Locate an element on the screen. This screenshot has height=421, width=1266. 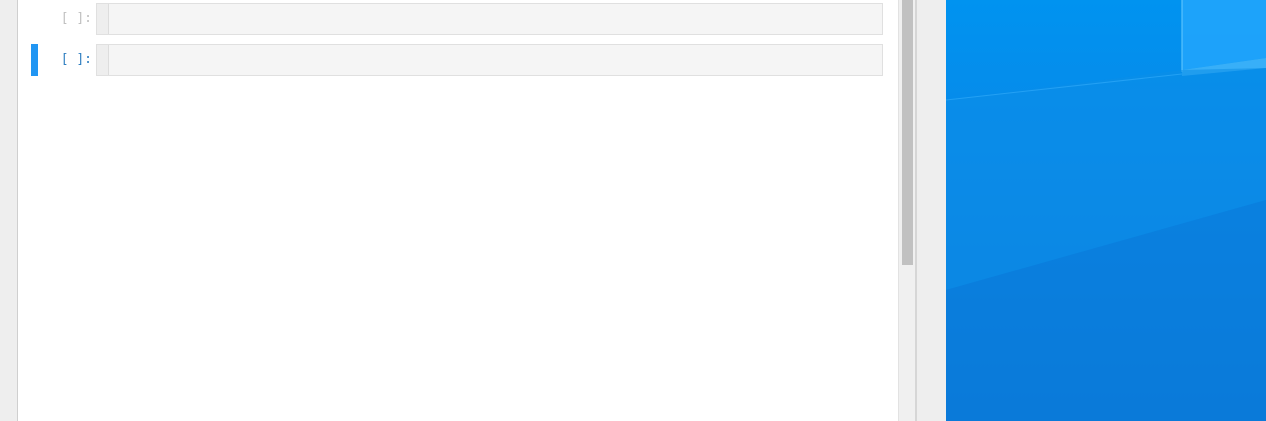
code-cell: [ ]: is located at coordinates (458, 19).